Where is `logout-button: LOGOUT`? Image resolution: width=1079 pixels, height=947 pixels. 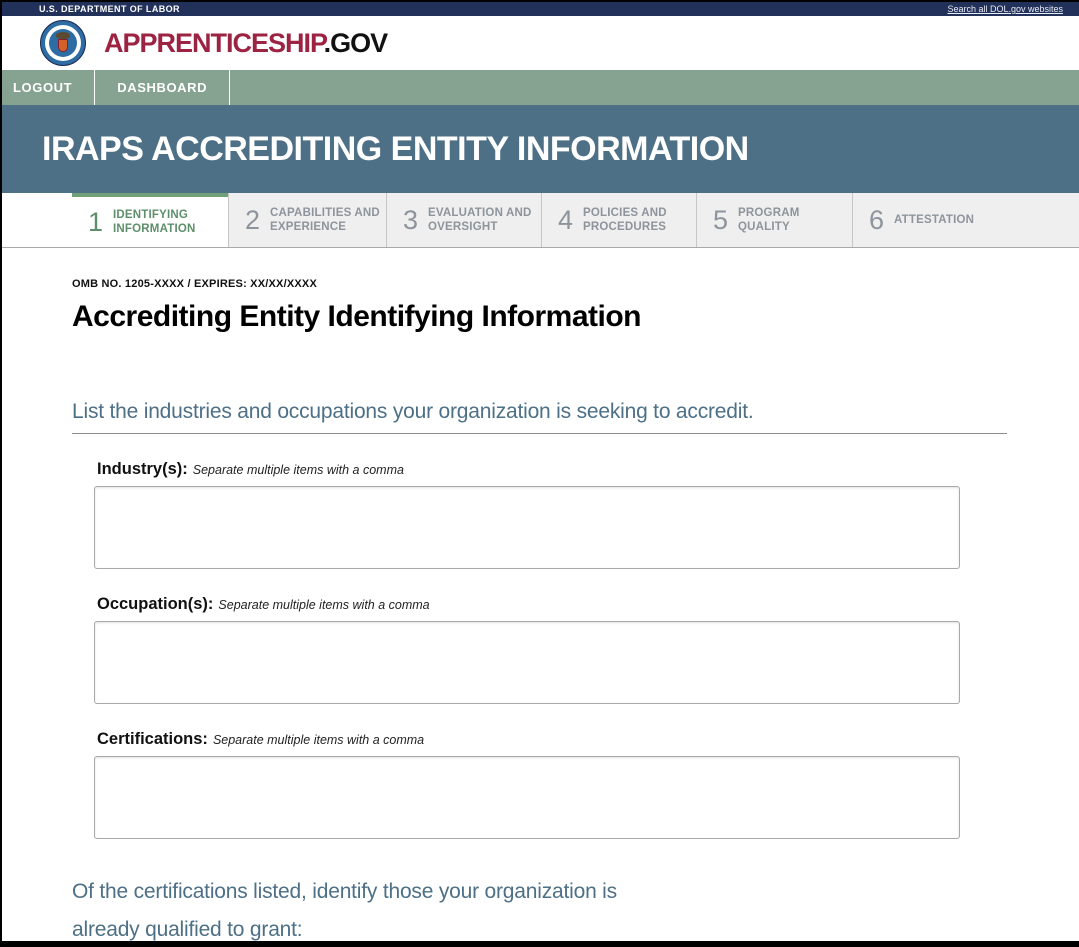
logout-button: LOGOUT is located at coordinates (49, 87).